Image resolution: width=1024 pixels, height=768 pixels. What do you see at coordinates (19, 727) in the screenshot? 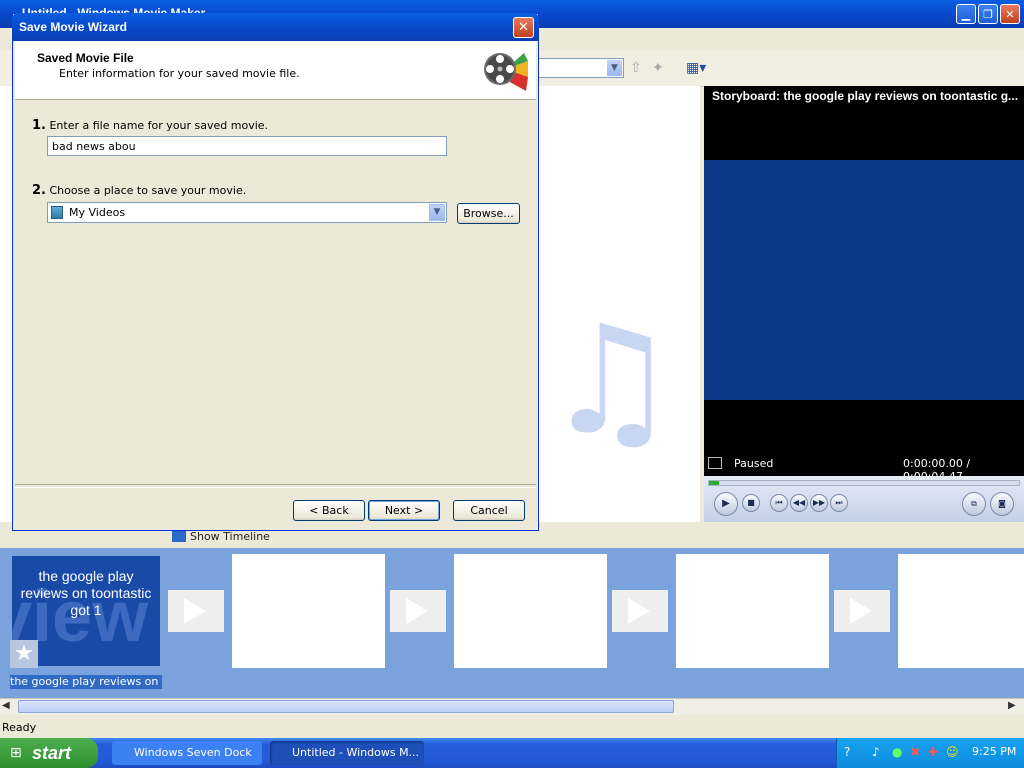
I see `status-text: Ready` at bounding box center [19, 727].